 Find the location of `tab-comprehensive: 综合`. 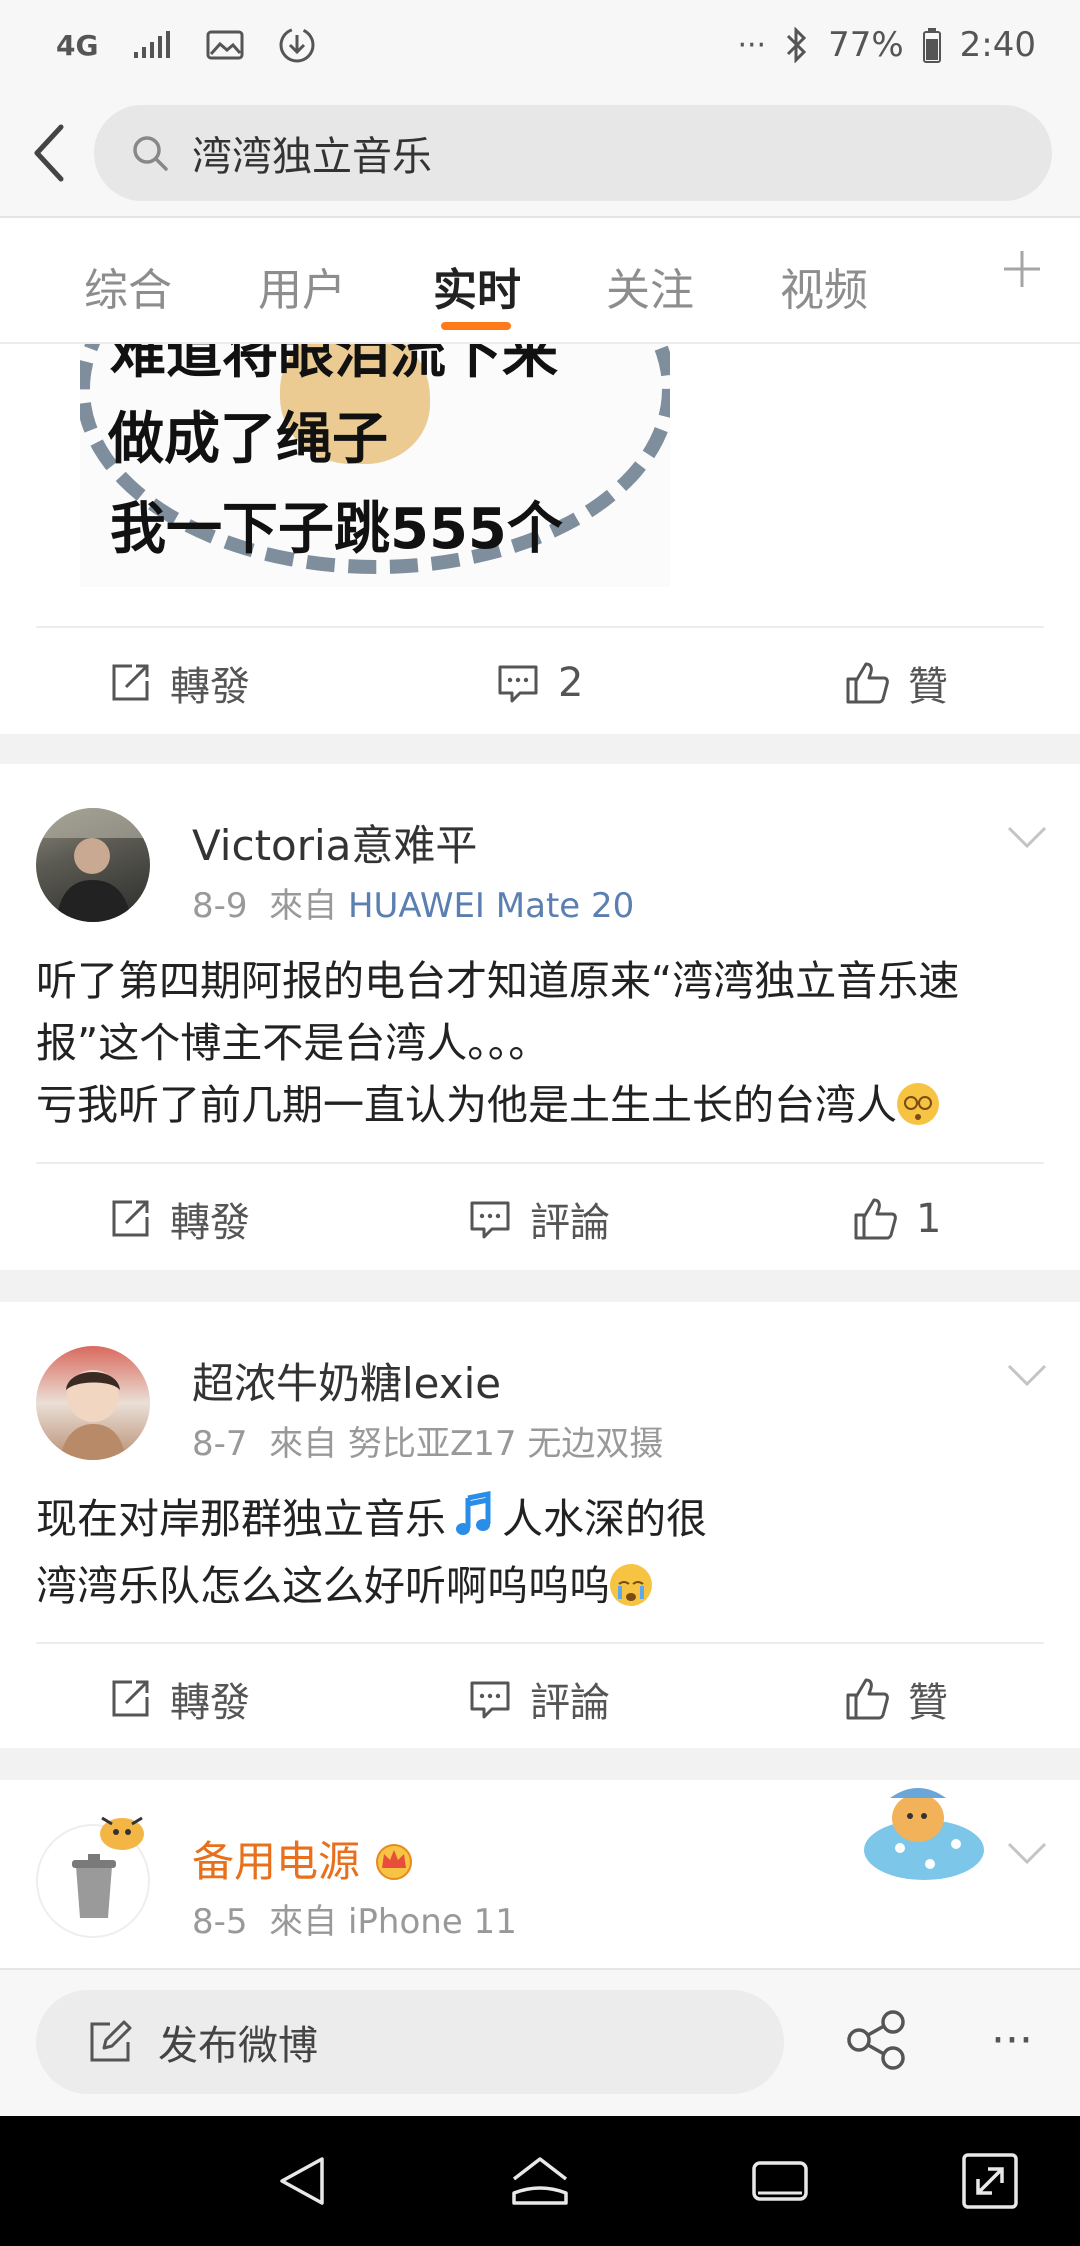

tab-comprehensive: 综合 is located at coordinates (128, 286).